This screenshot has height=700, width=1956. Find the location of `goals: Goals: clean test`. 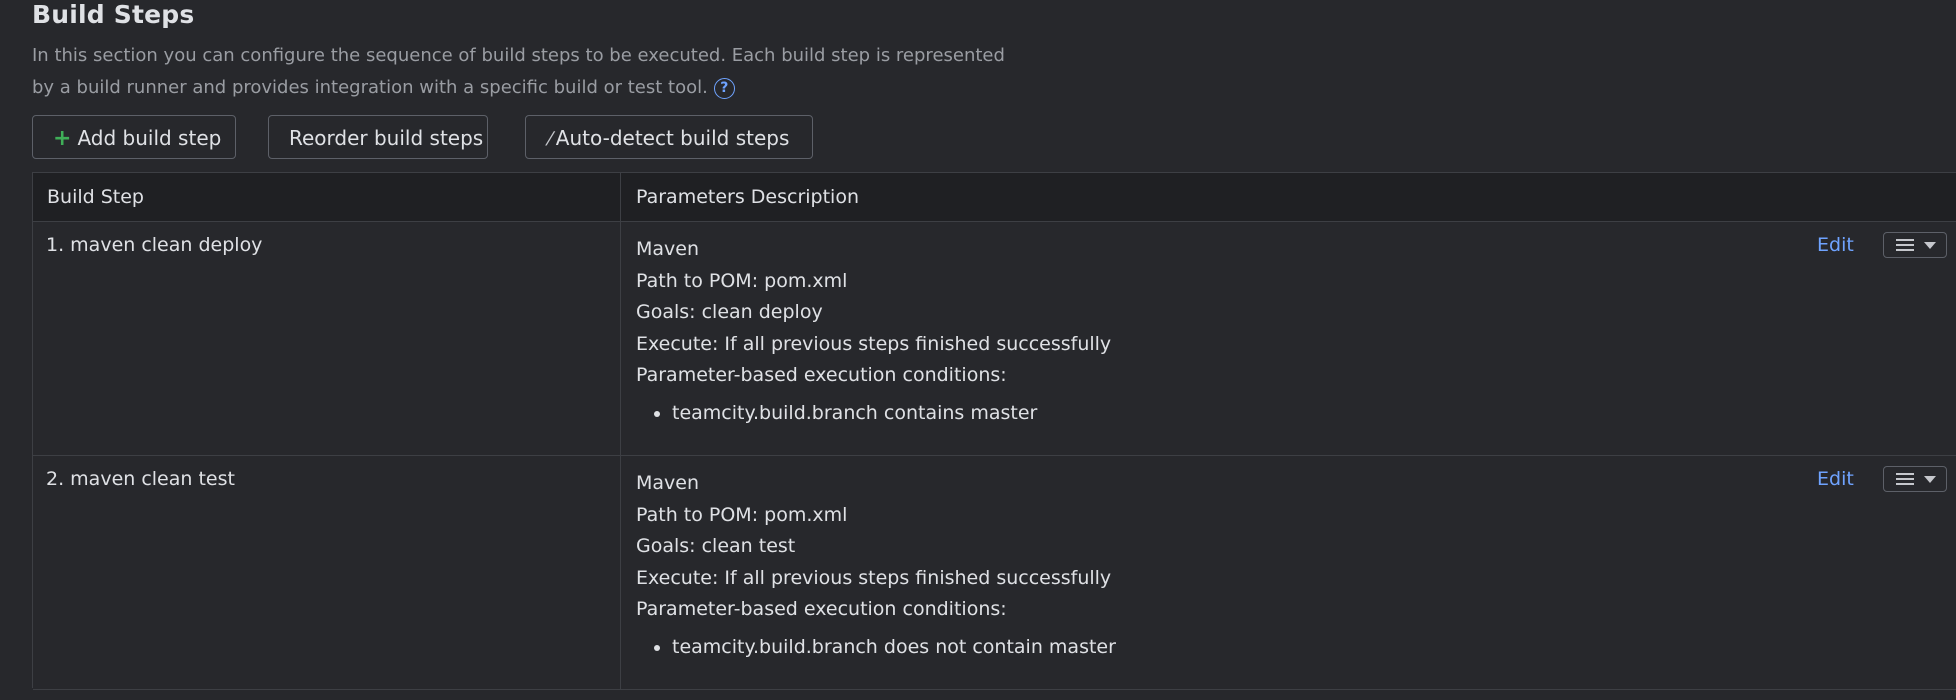

goals: Goals: clean test is located at coordinates (716, 546).